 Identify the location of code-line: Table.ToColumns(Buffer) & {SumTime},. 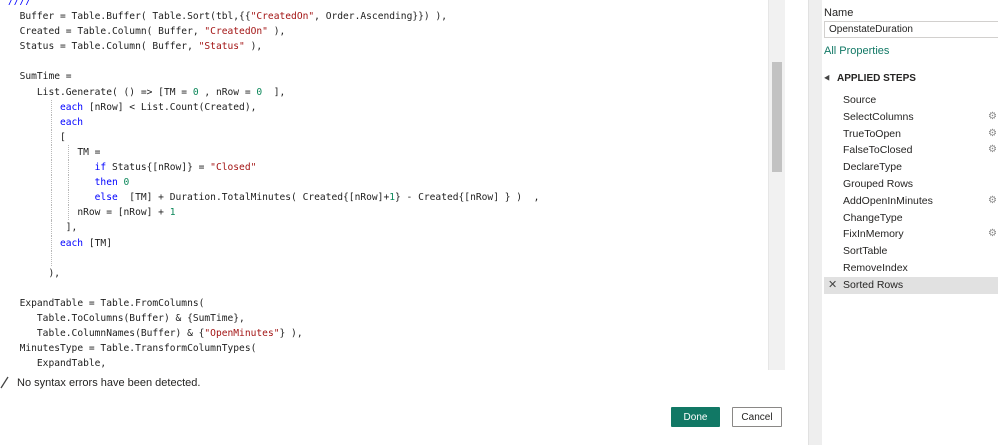
(388, 318).